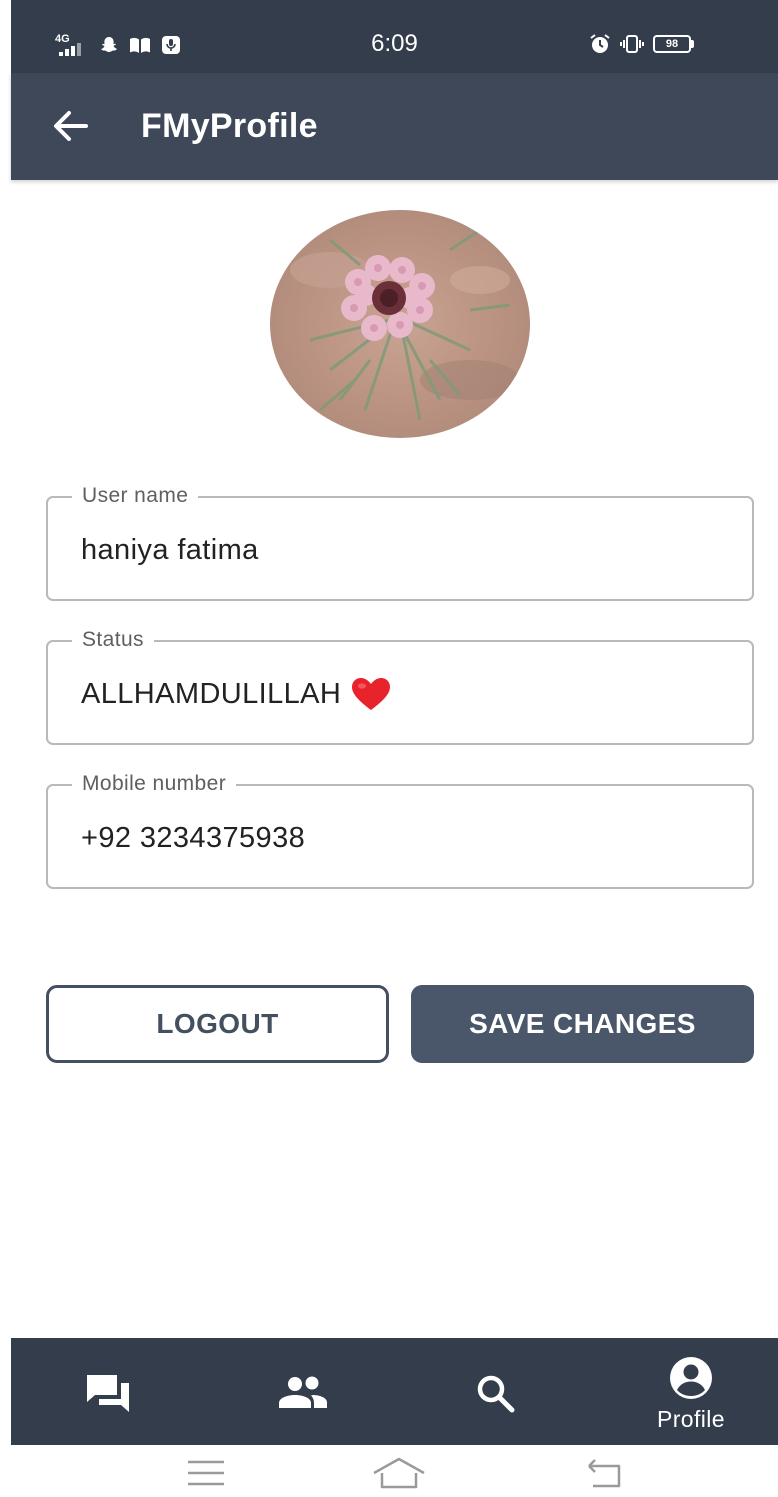 The height and width of the screenshot is (1497, 778). I want to click on status-right-icons: 98, so click(641, 44).